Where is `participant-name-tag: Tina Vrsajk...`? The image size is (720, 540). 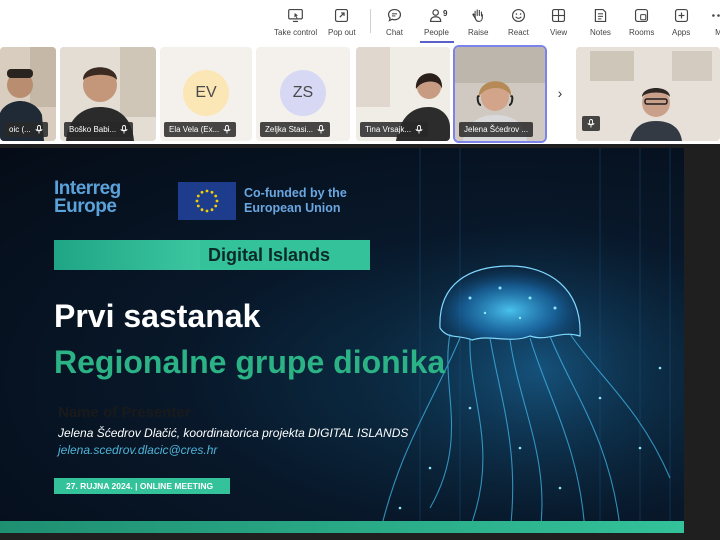
participant-name-tag: Tina Vrsajk... is located at coordinates (394, 129).